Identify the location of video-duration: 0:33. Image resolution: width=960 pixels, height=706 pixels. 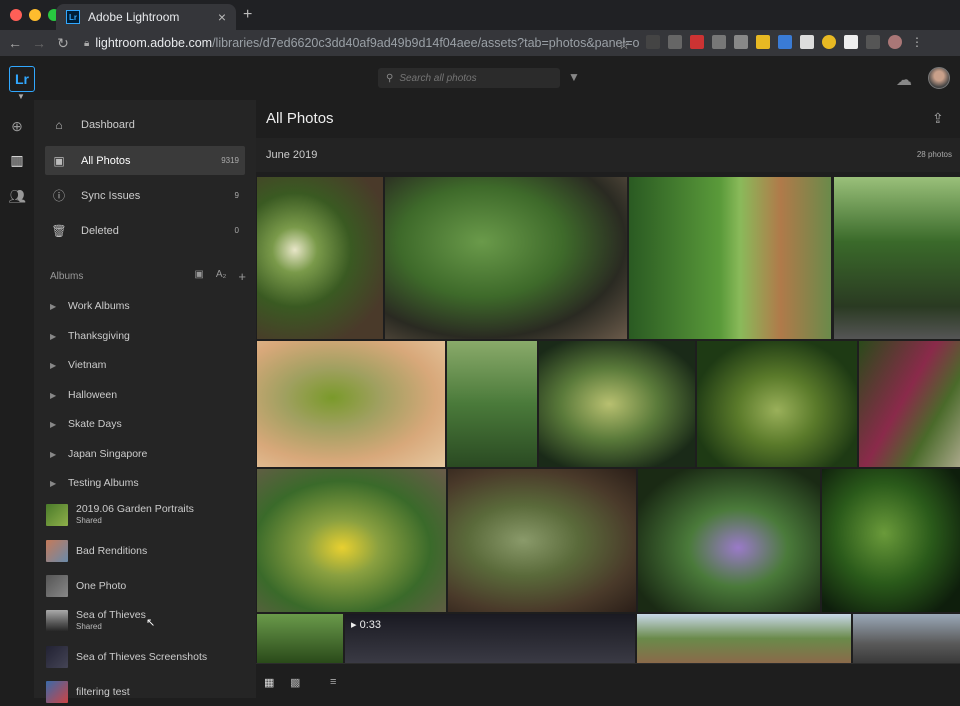
(370, 625).